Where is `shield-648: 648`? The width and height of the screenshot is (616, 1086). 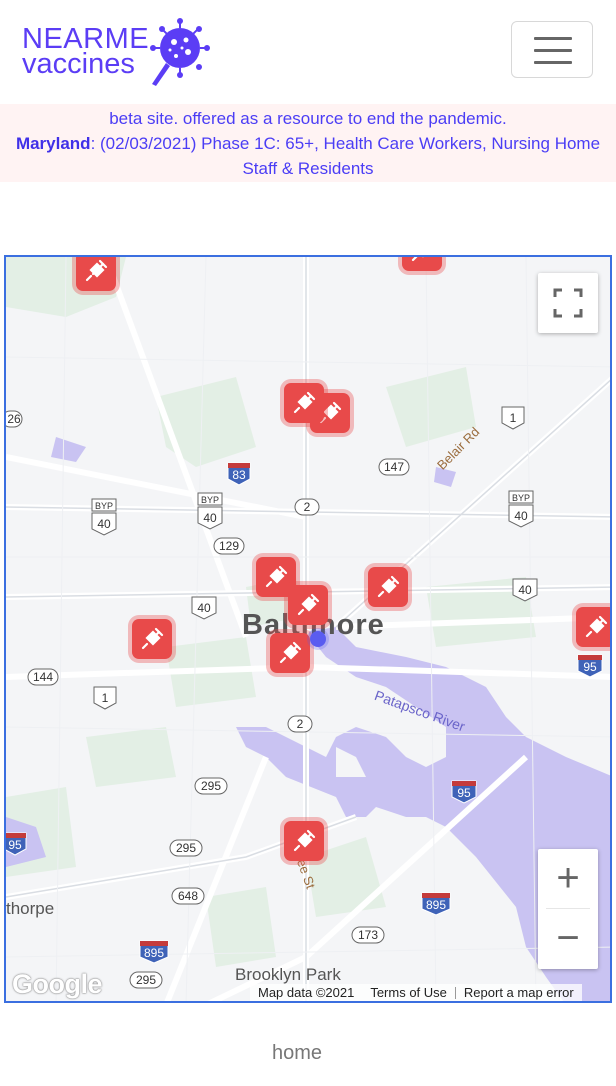 shield-648: 648 is located at coordinates (188, 896).